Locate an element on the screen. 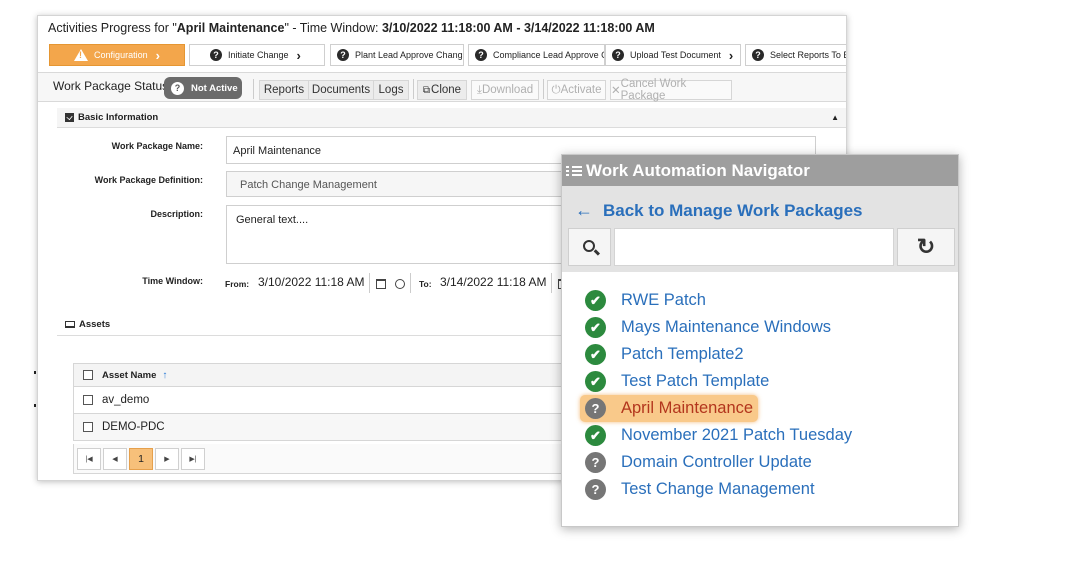 The image size is (1080, 577). list-item-label: Patch Template2 is located at coordinates (682, 354).